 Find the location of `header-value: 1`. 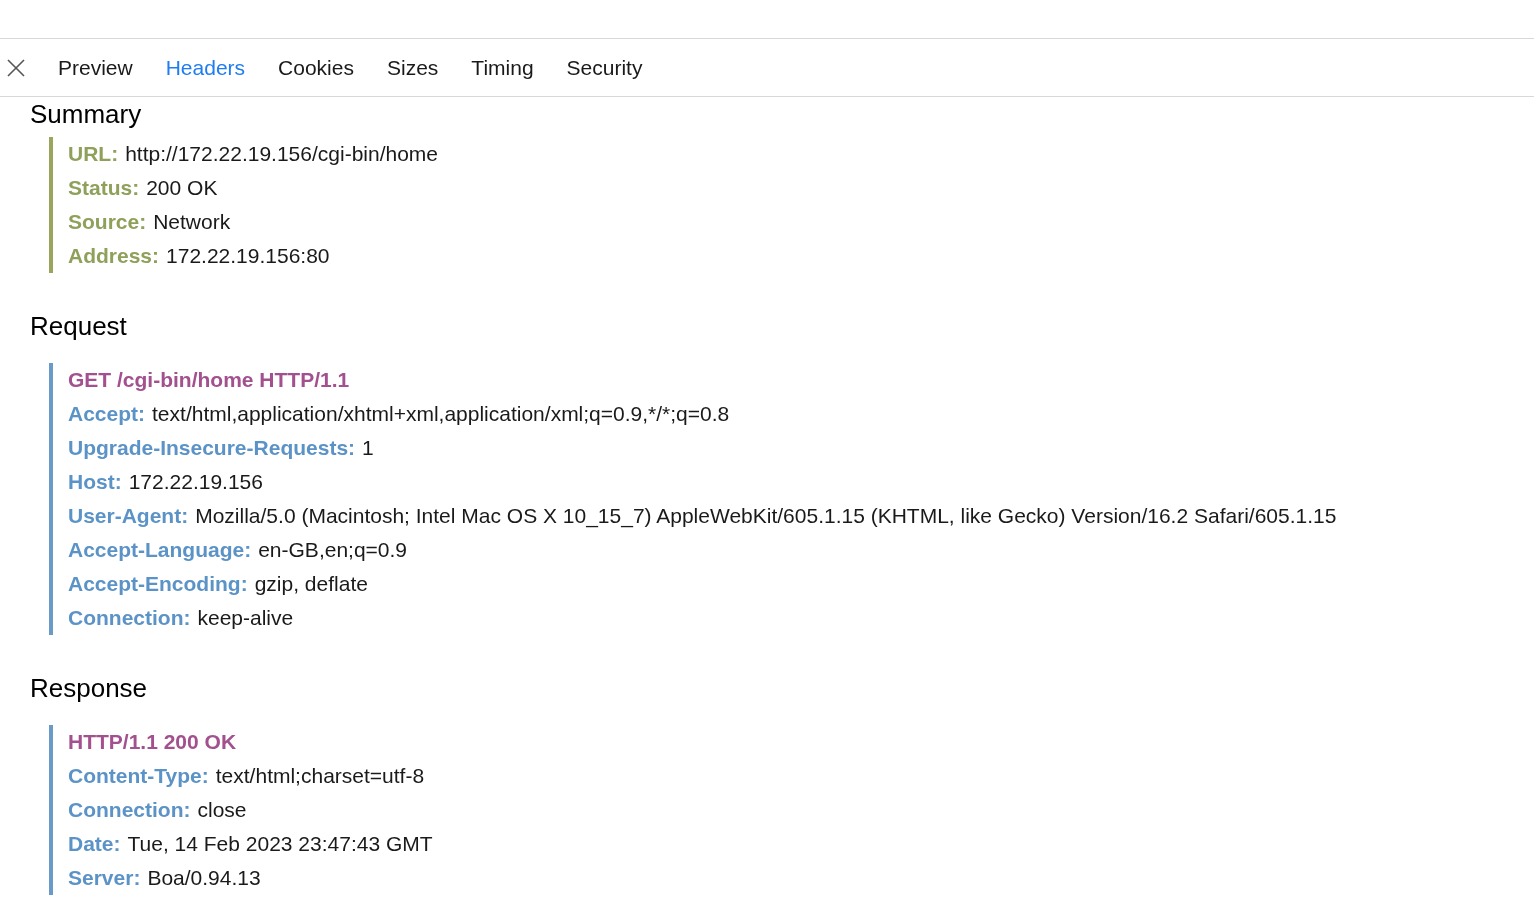

header-value: 1 is located at coordinates (368, 448).